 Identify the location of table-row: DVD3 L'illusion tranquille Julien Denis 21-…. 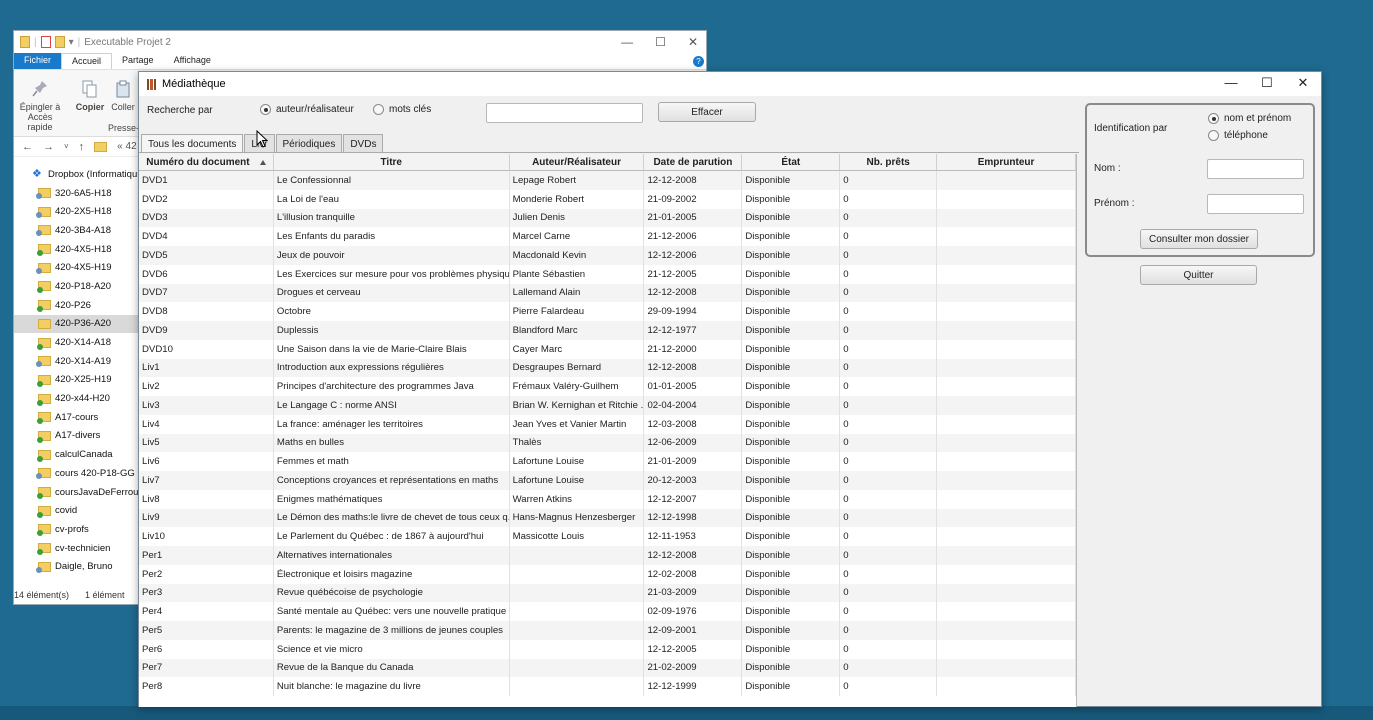
(607, 218).